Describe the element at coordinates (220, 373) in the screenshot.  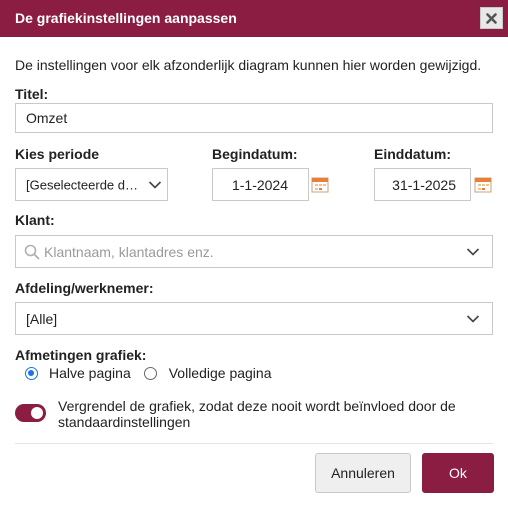
I see `radio-full-page-label: Volledige pagina` at that location.